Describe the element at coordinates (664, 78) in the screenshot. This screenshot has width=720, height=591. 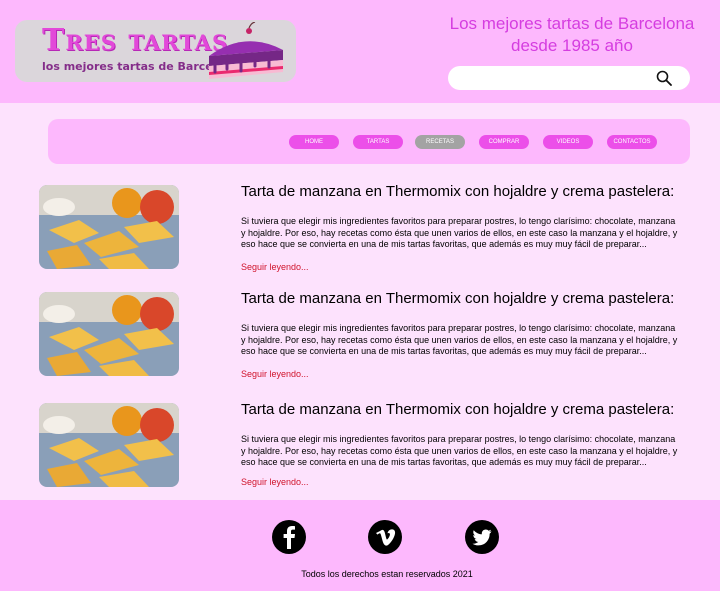
I see `search-icon` at that location.